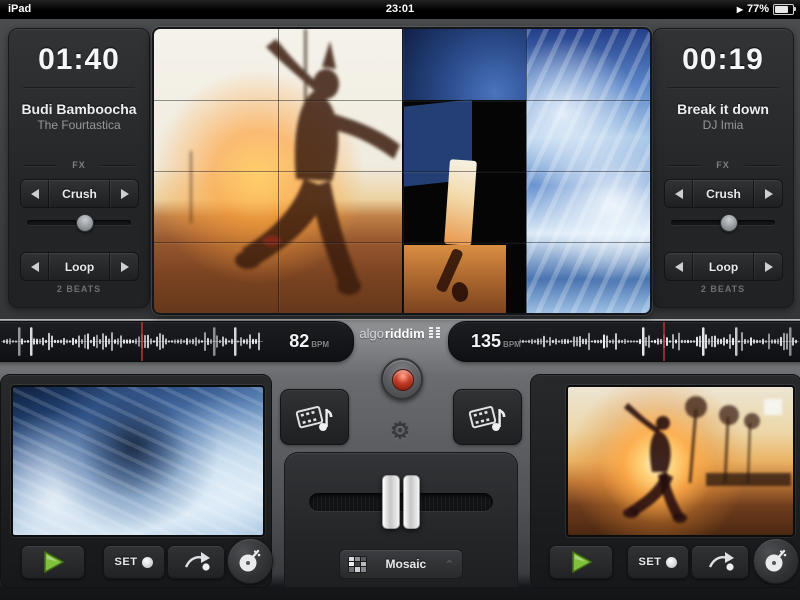  I want to click on transition-selector-button: Mosaic ⌃, so click(401, 564).